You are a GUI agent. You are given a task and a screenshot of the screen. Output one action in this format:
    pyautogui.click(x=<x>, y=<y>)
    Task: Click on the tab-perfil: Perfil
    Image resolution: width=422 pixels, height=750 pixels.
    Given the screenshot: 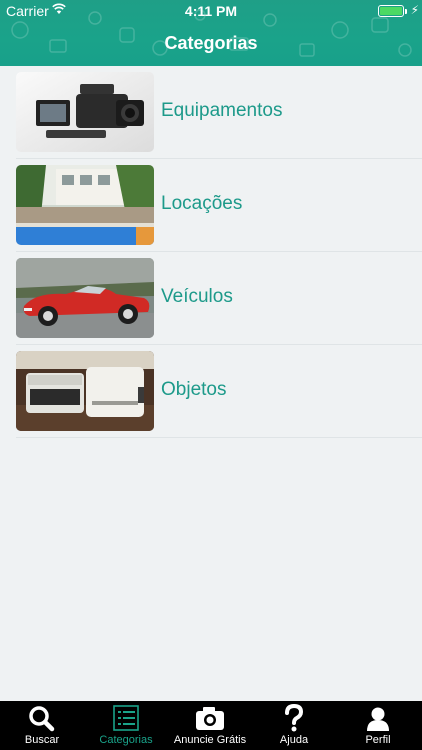 What is the action you would take?
    pyautogui.click(x=378, y=725)
    